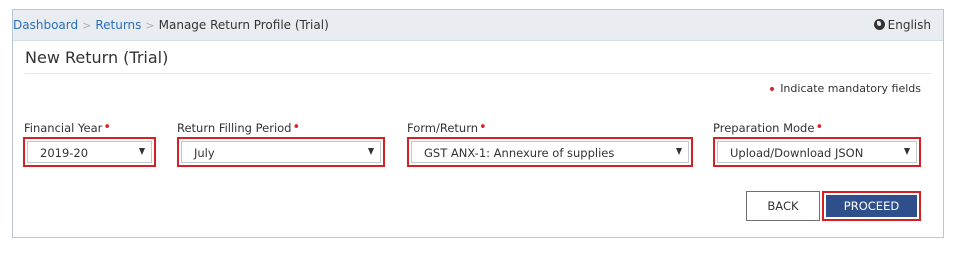 The width and height of the screenshot is (954, 255). Describe the element at coordinates (243, 25) in the screenshot. I see `breadcrumb-current: Manage Return Profile (Trial)` at that location.